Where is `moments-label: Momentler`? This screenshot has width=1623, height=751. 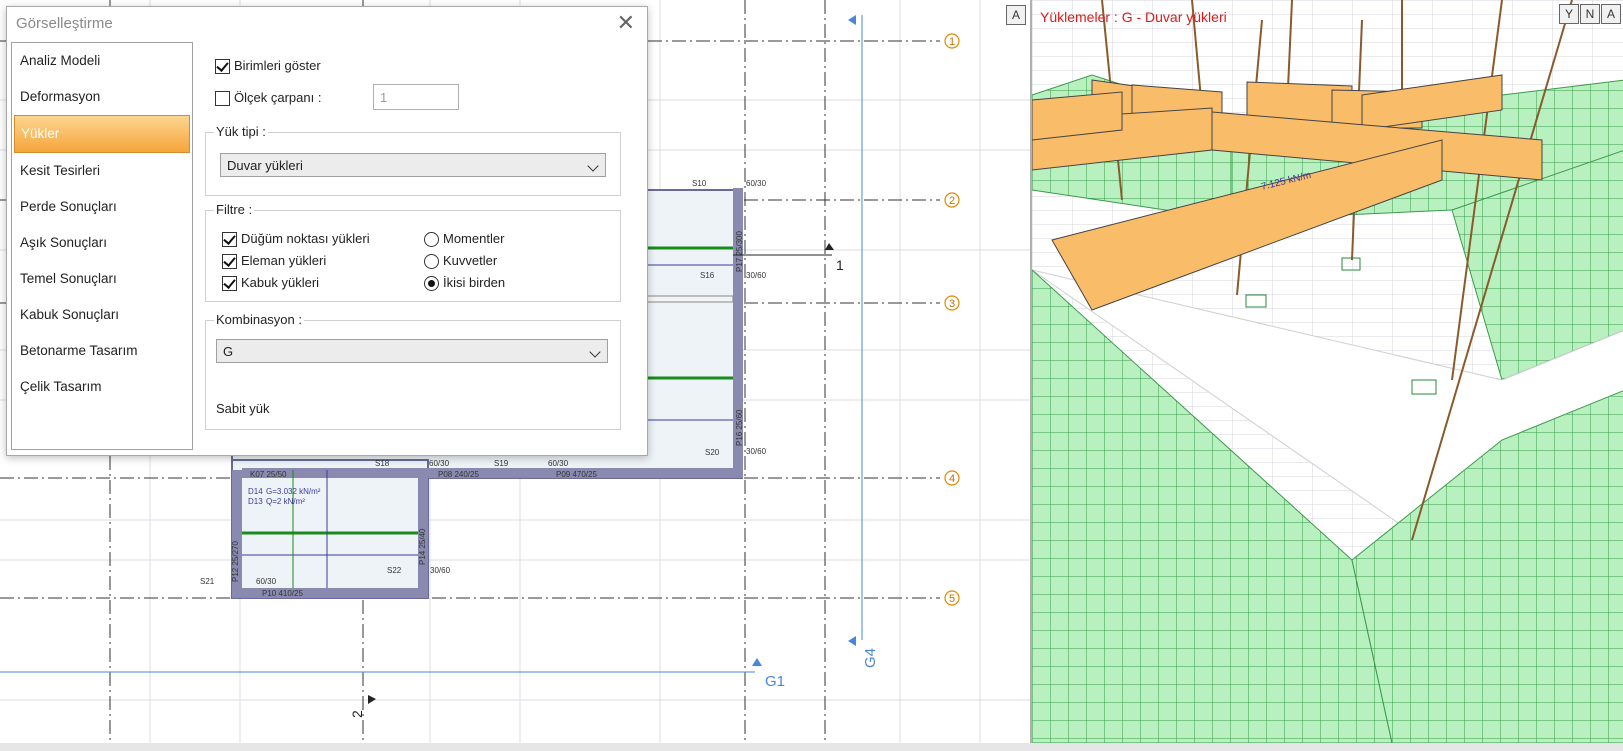
moments-label: Momentler is located at coordinates (474, 238).